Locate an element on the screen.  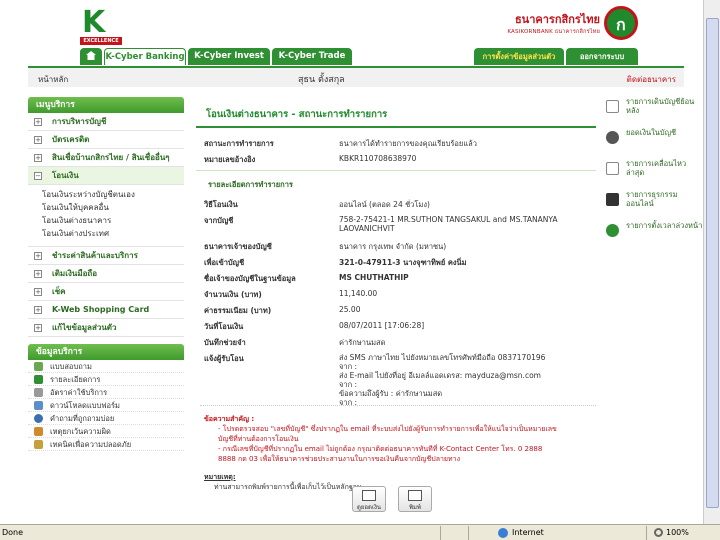
quick-link-statement: รายการเดินบัญชีย้อนหลัง is located at coordinates (654, 110).